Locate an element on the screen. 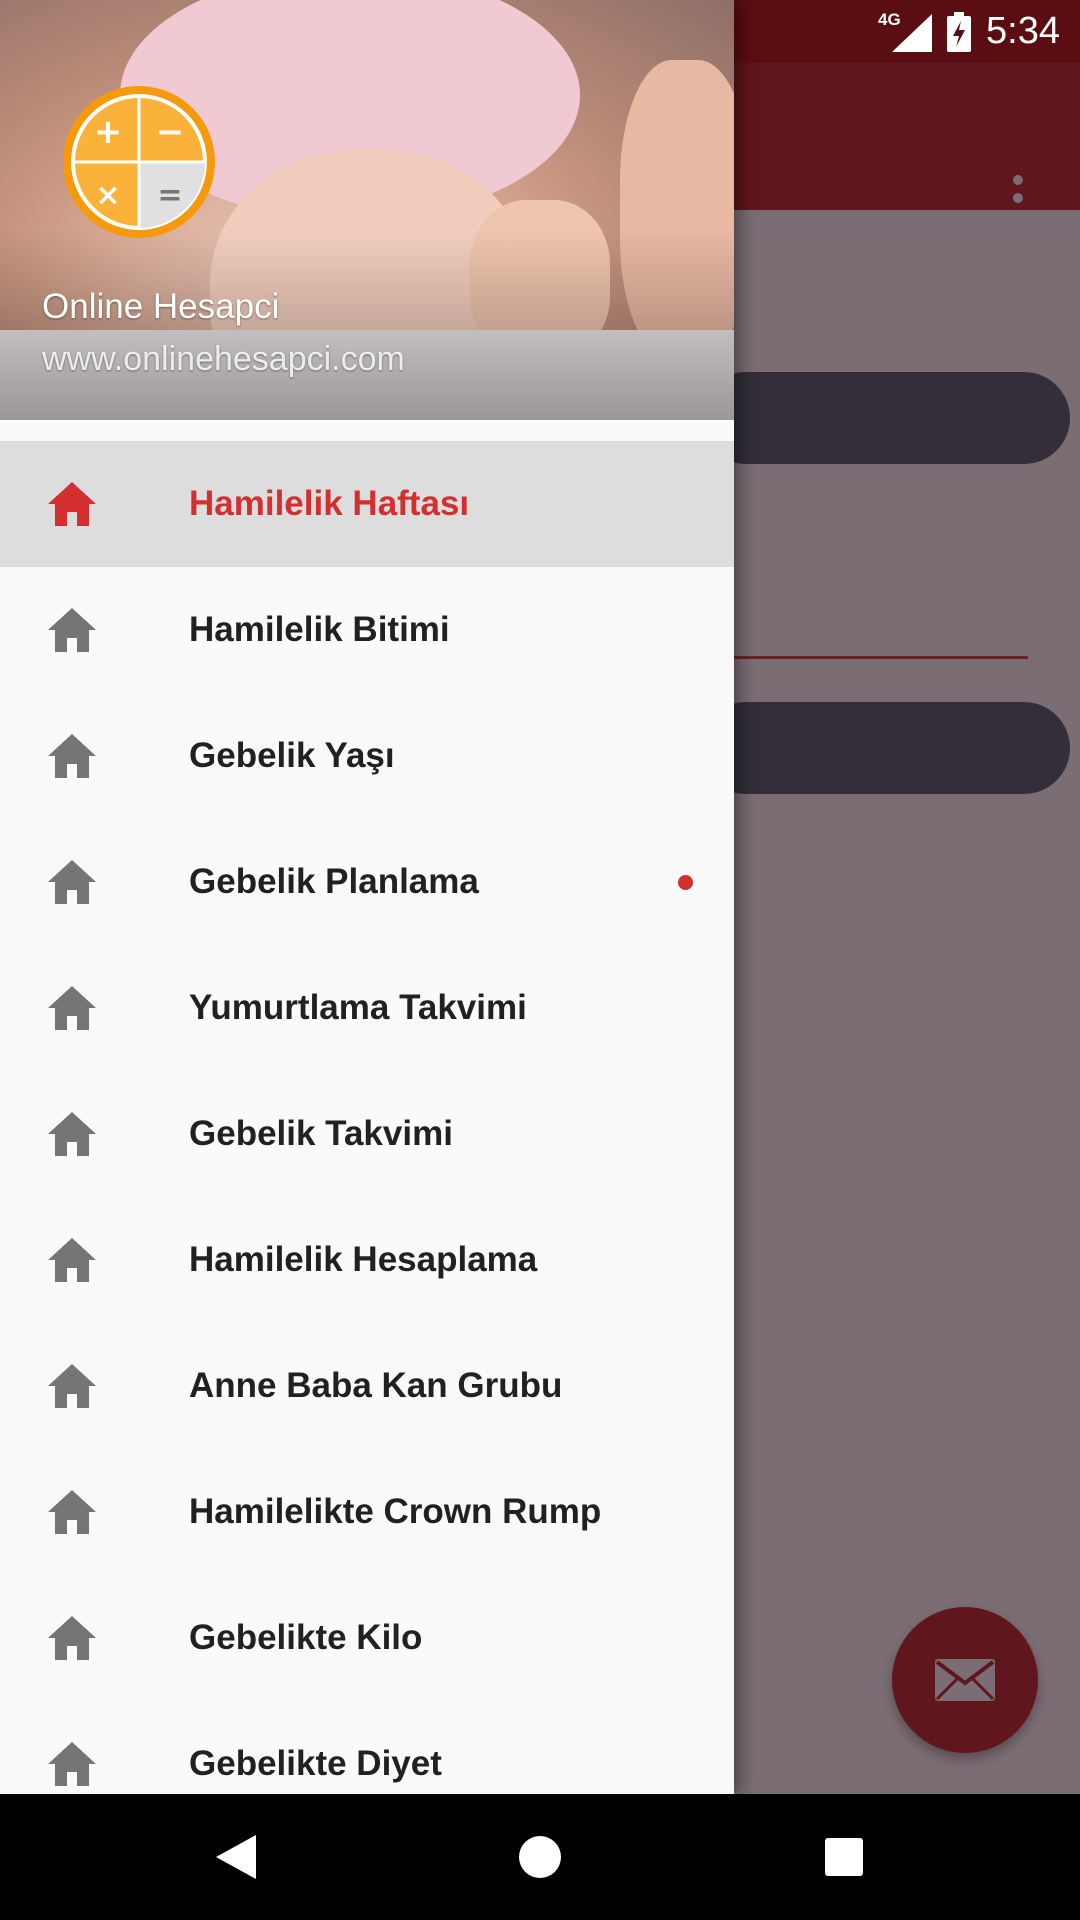  nav-back-button is located at coordinates (236, 1857).